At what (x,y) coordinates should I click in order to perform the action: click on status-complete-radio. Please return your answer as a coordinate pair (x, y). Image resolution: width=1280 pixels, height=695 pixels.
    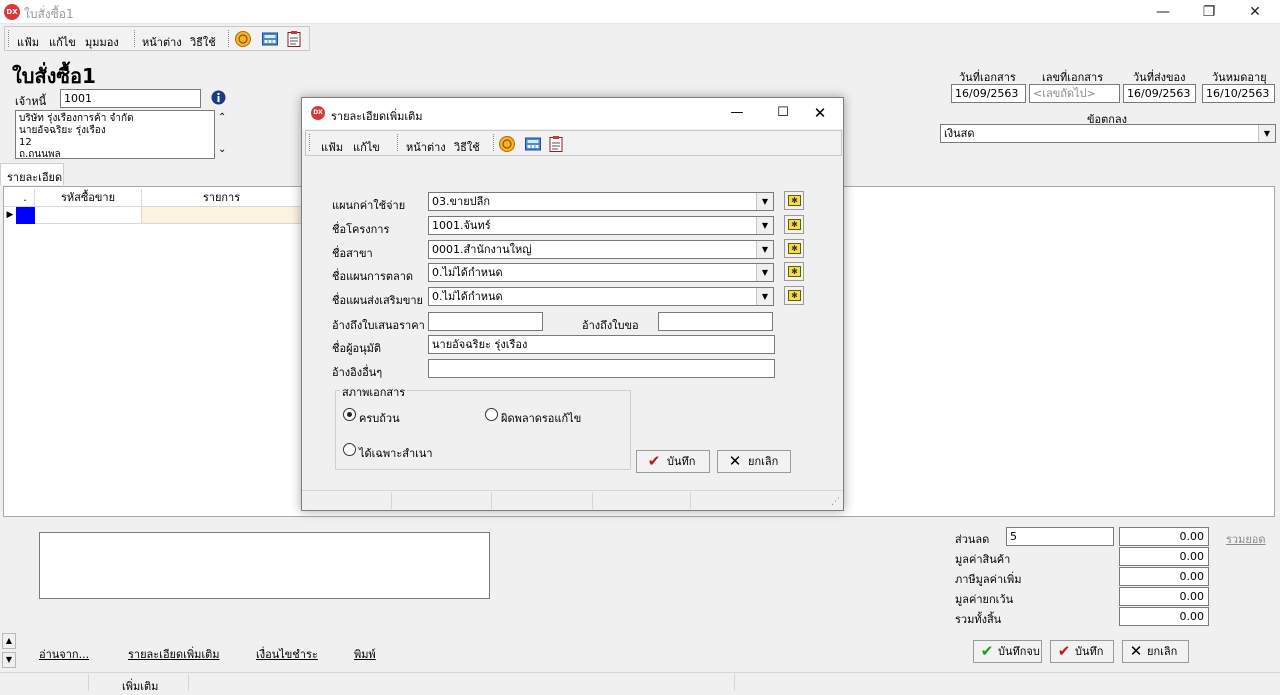
    Looking at the image, I should click on (349, 414).